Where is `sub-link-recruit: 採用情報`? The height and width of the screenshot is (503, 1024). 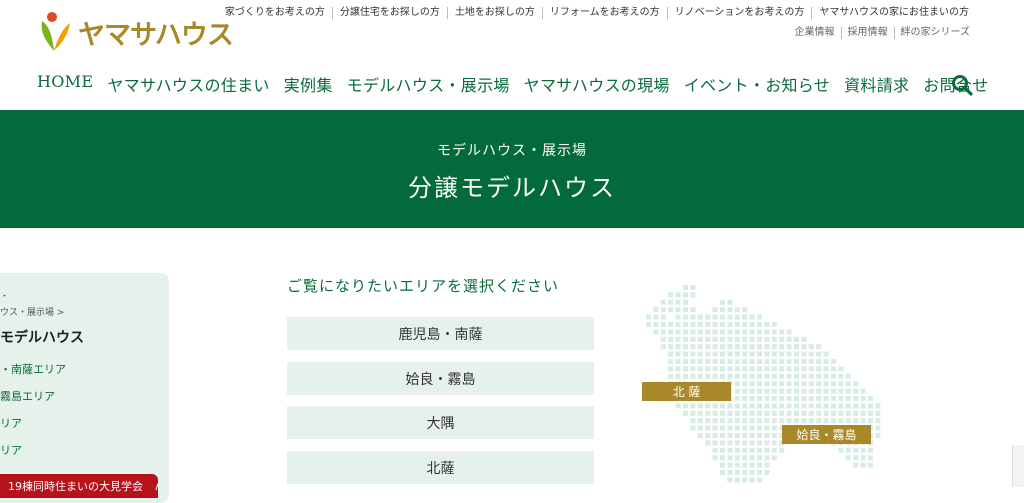
sub-link-recruit: 採用情報 is located at coordinates (867, 33).